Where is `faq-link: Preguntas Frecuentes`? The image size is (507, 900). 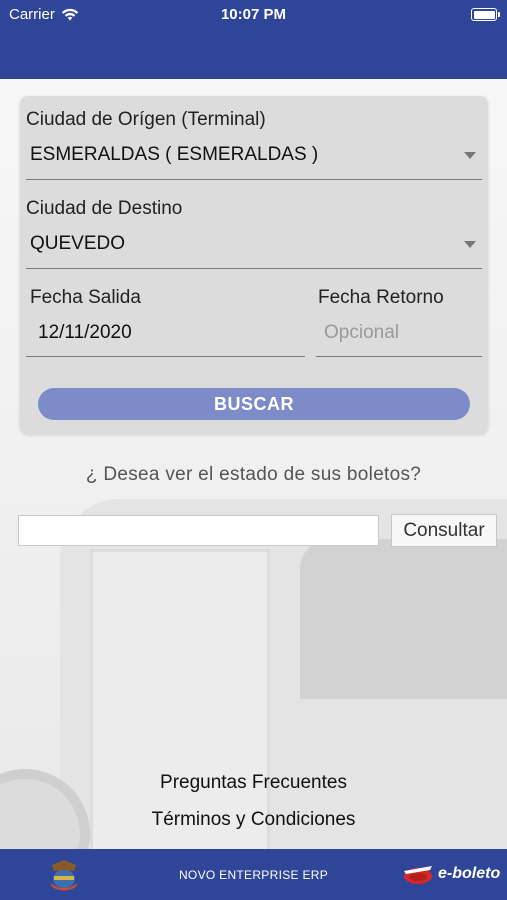 faq-link: Preguntas Frecuentes is located at coordinates (253, 783).